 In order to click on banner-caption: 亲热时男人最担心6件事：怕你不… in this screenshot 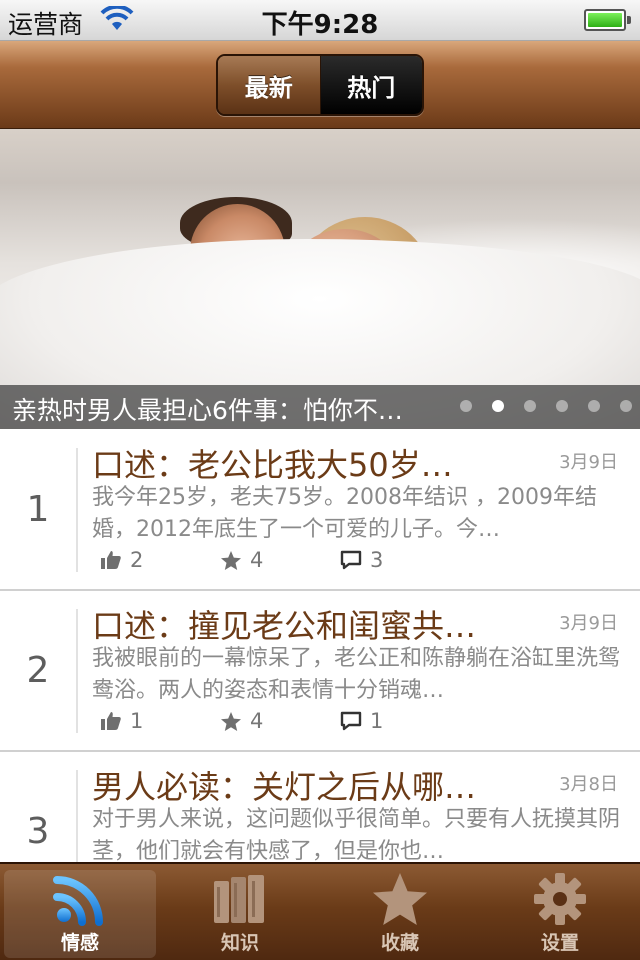, I will do `click(207, 410)`.